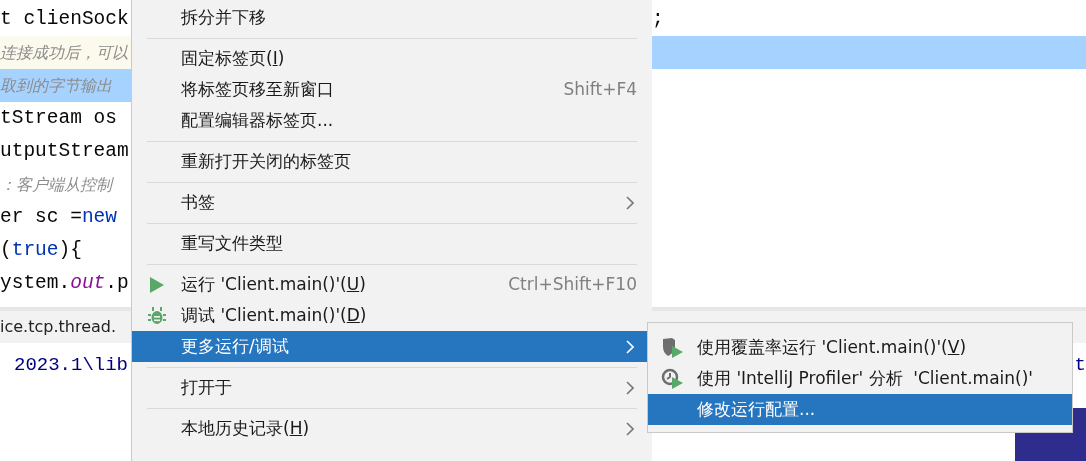 The height and width of the screenshot is (461, 1086). I want to click on menu-item: 将标签页移至新窗口 Shift+F4, so click(392, 89).